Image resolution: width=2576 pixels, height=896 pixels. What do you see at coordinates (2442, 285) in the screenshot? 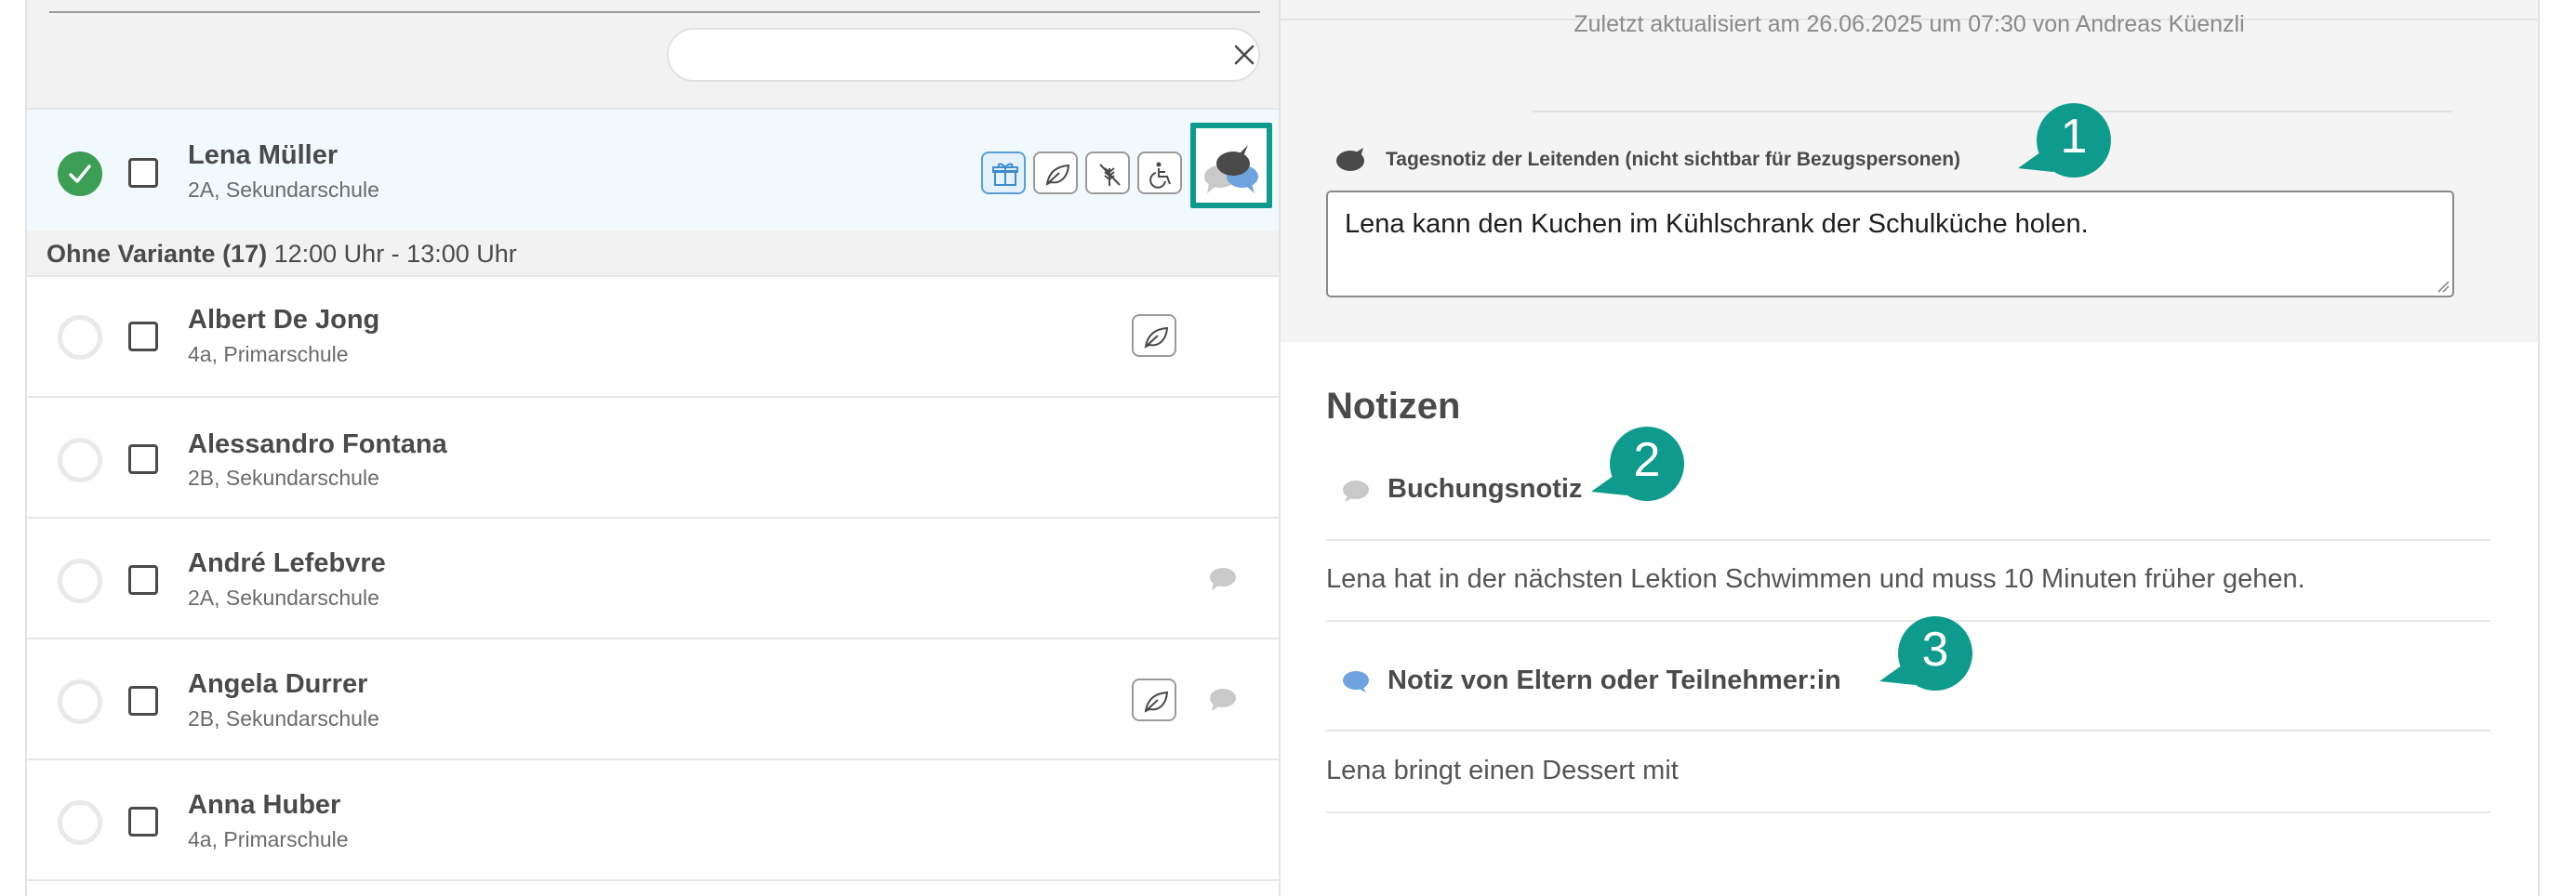
I see `resize-handle-icon` at bounding box center [2442, 285].